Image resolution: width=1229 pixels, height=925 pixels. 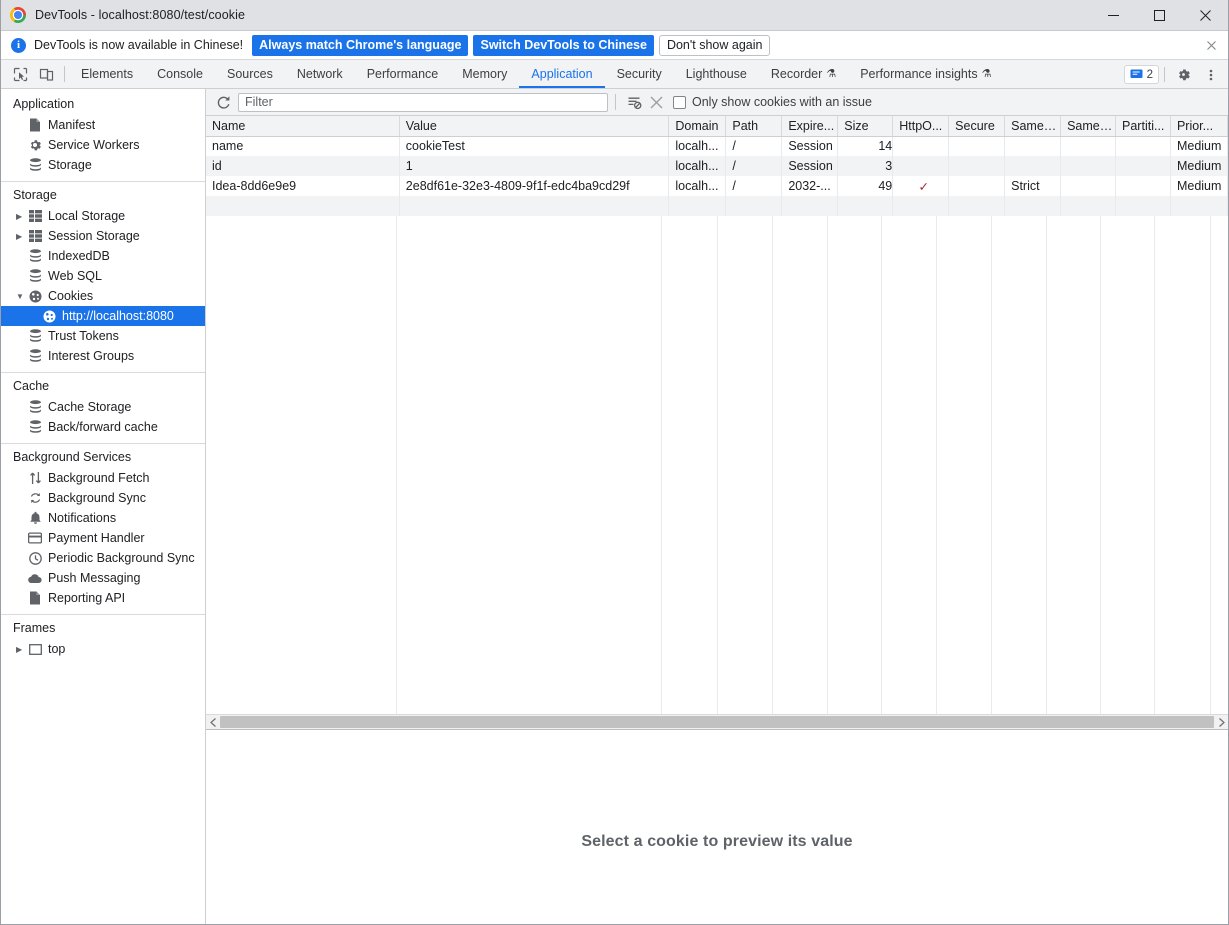 I want to click on tab-application: Application, so click(x=562, y=74).